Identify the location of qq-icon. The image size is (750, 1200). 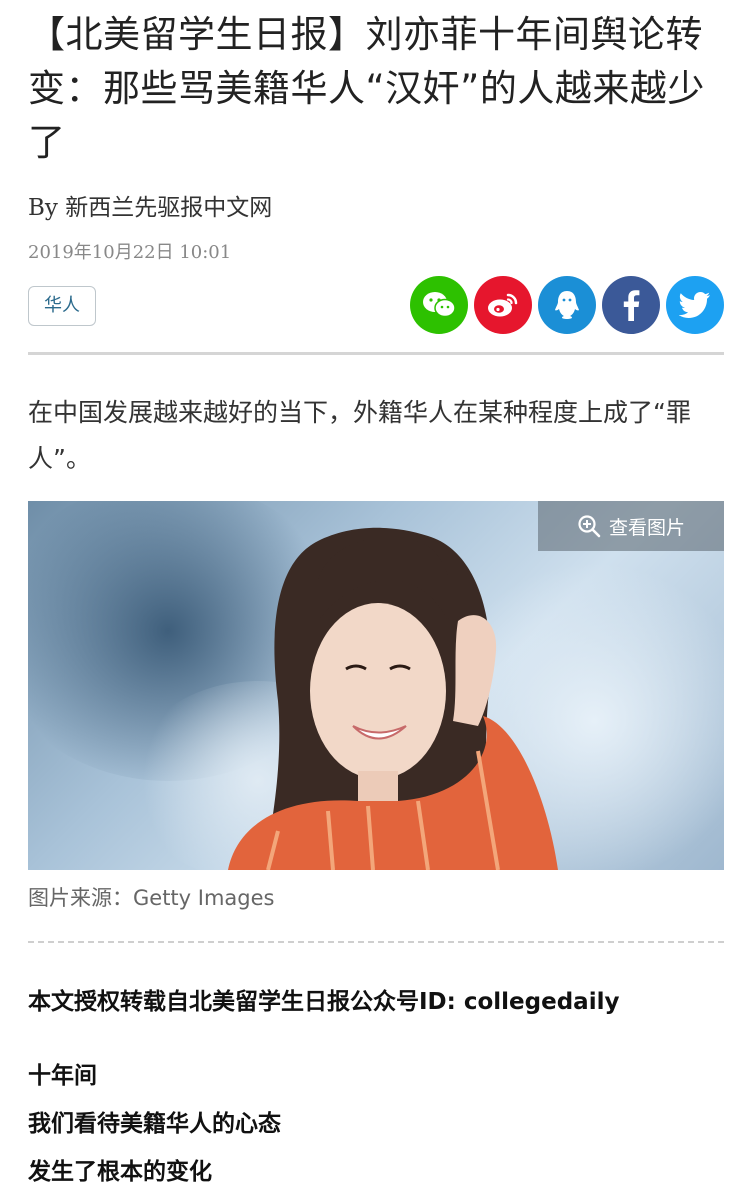
(567, 305).